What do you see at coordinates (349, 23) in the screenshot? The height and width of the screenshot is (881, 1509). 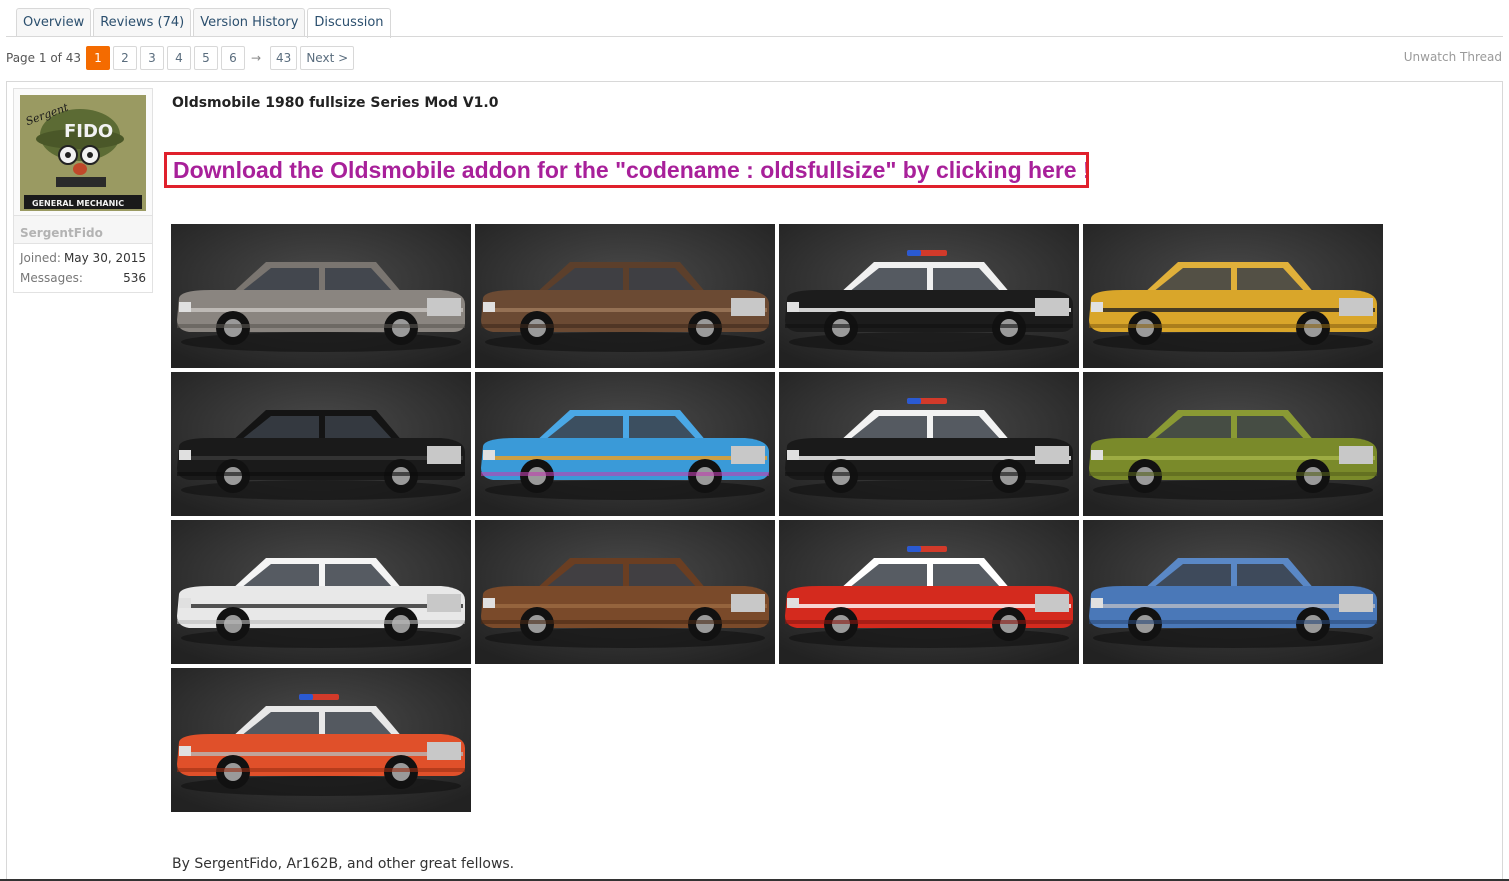 I see `tab-discussion: Discussion` at bounding box center [349, 23].